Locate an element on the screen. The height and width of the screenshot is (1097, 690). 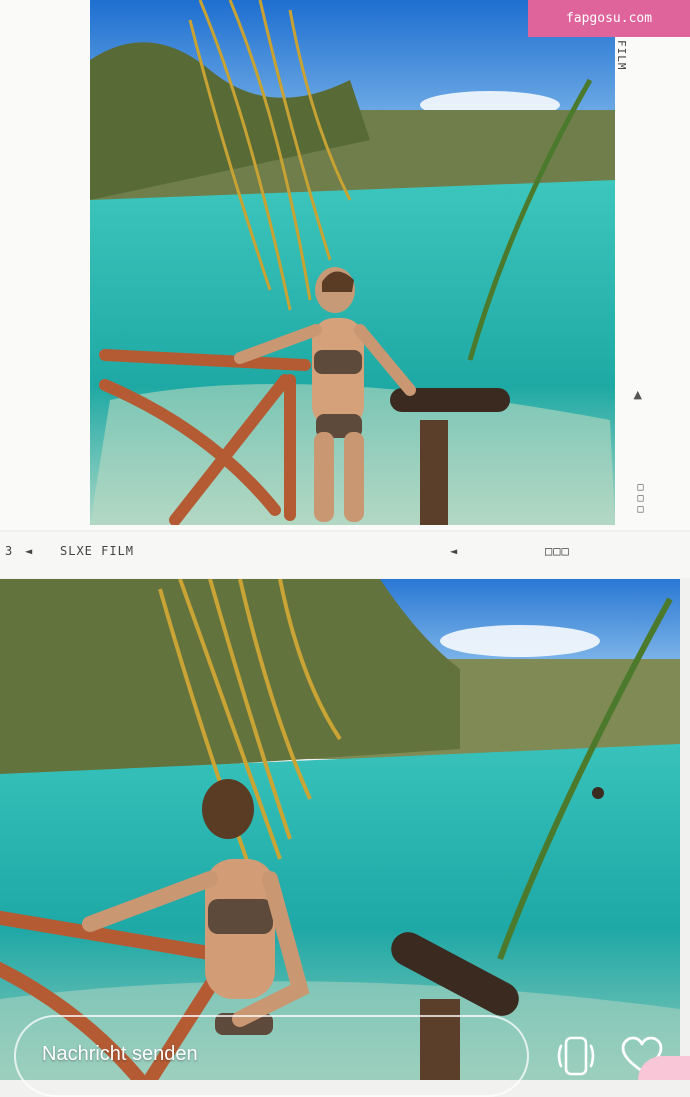
message-placeholder: Nachricht senden is located at coordinates (120, 1054).